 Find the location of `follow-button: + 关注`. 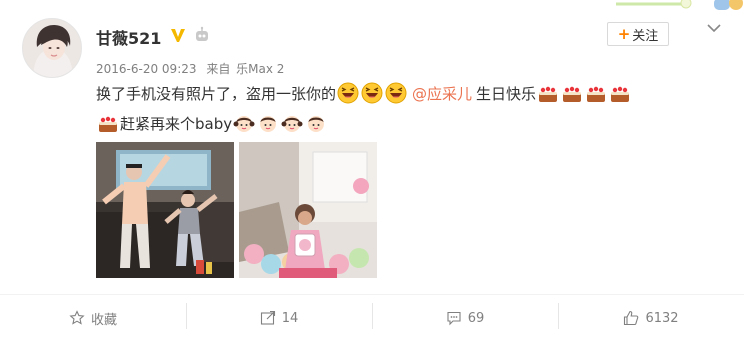

follow-button: + 关注 is located at coordinates (638, 34).